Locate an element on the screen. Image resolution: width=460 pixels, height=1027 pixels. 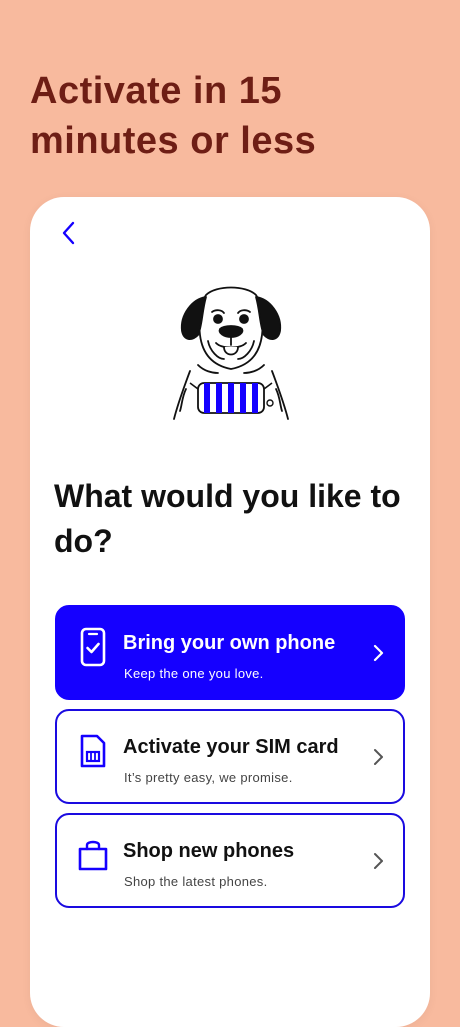
shop-new-phones-button: Shop new phones Shop the latest phones. is located at coordinates (230, 860).